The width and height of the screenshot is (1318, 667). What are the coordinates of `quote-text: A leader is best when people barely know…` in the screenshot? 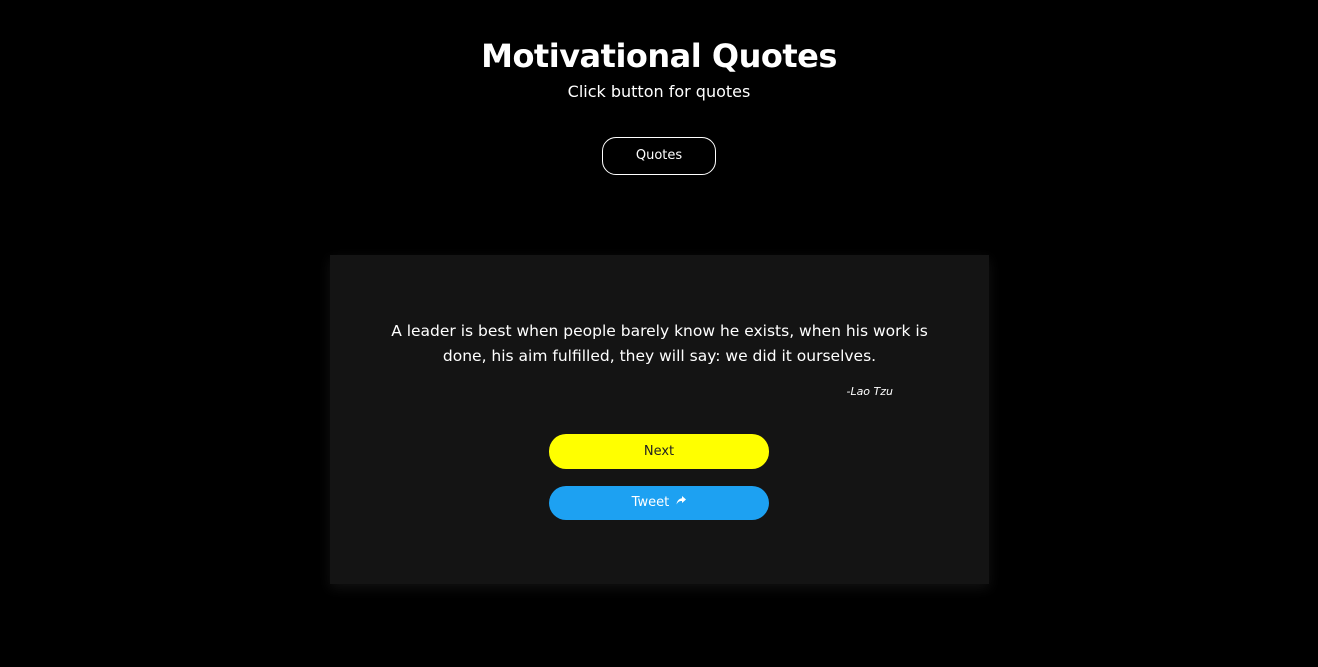 It's located at (659, 343).